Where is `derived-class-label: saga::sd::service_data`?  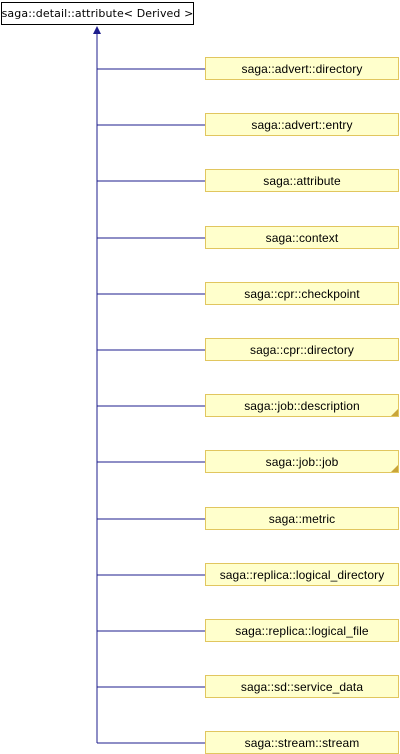
derived-class-label: saga::sd::service_data is located at coordinates (302, 686).